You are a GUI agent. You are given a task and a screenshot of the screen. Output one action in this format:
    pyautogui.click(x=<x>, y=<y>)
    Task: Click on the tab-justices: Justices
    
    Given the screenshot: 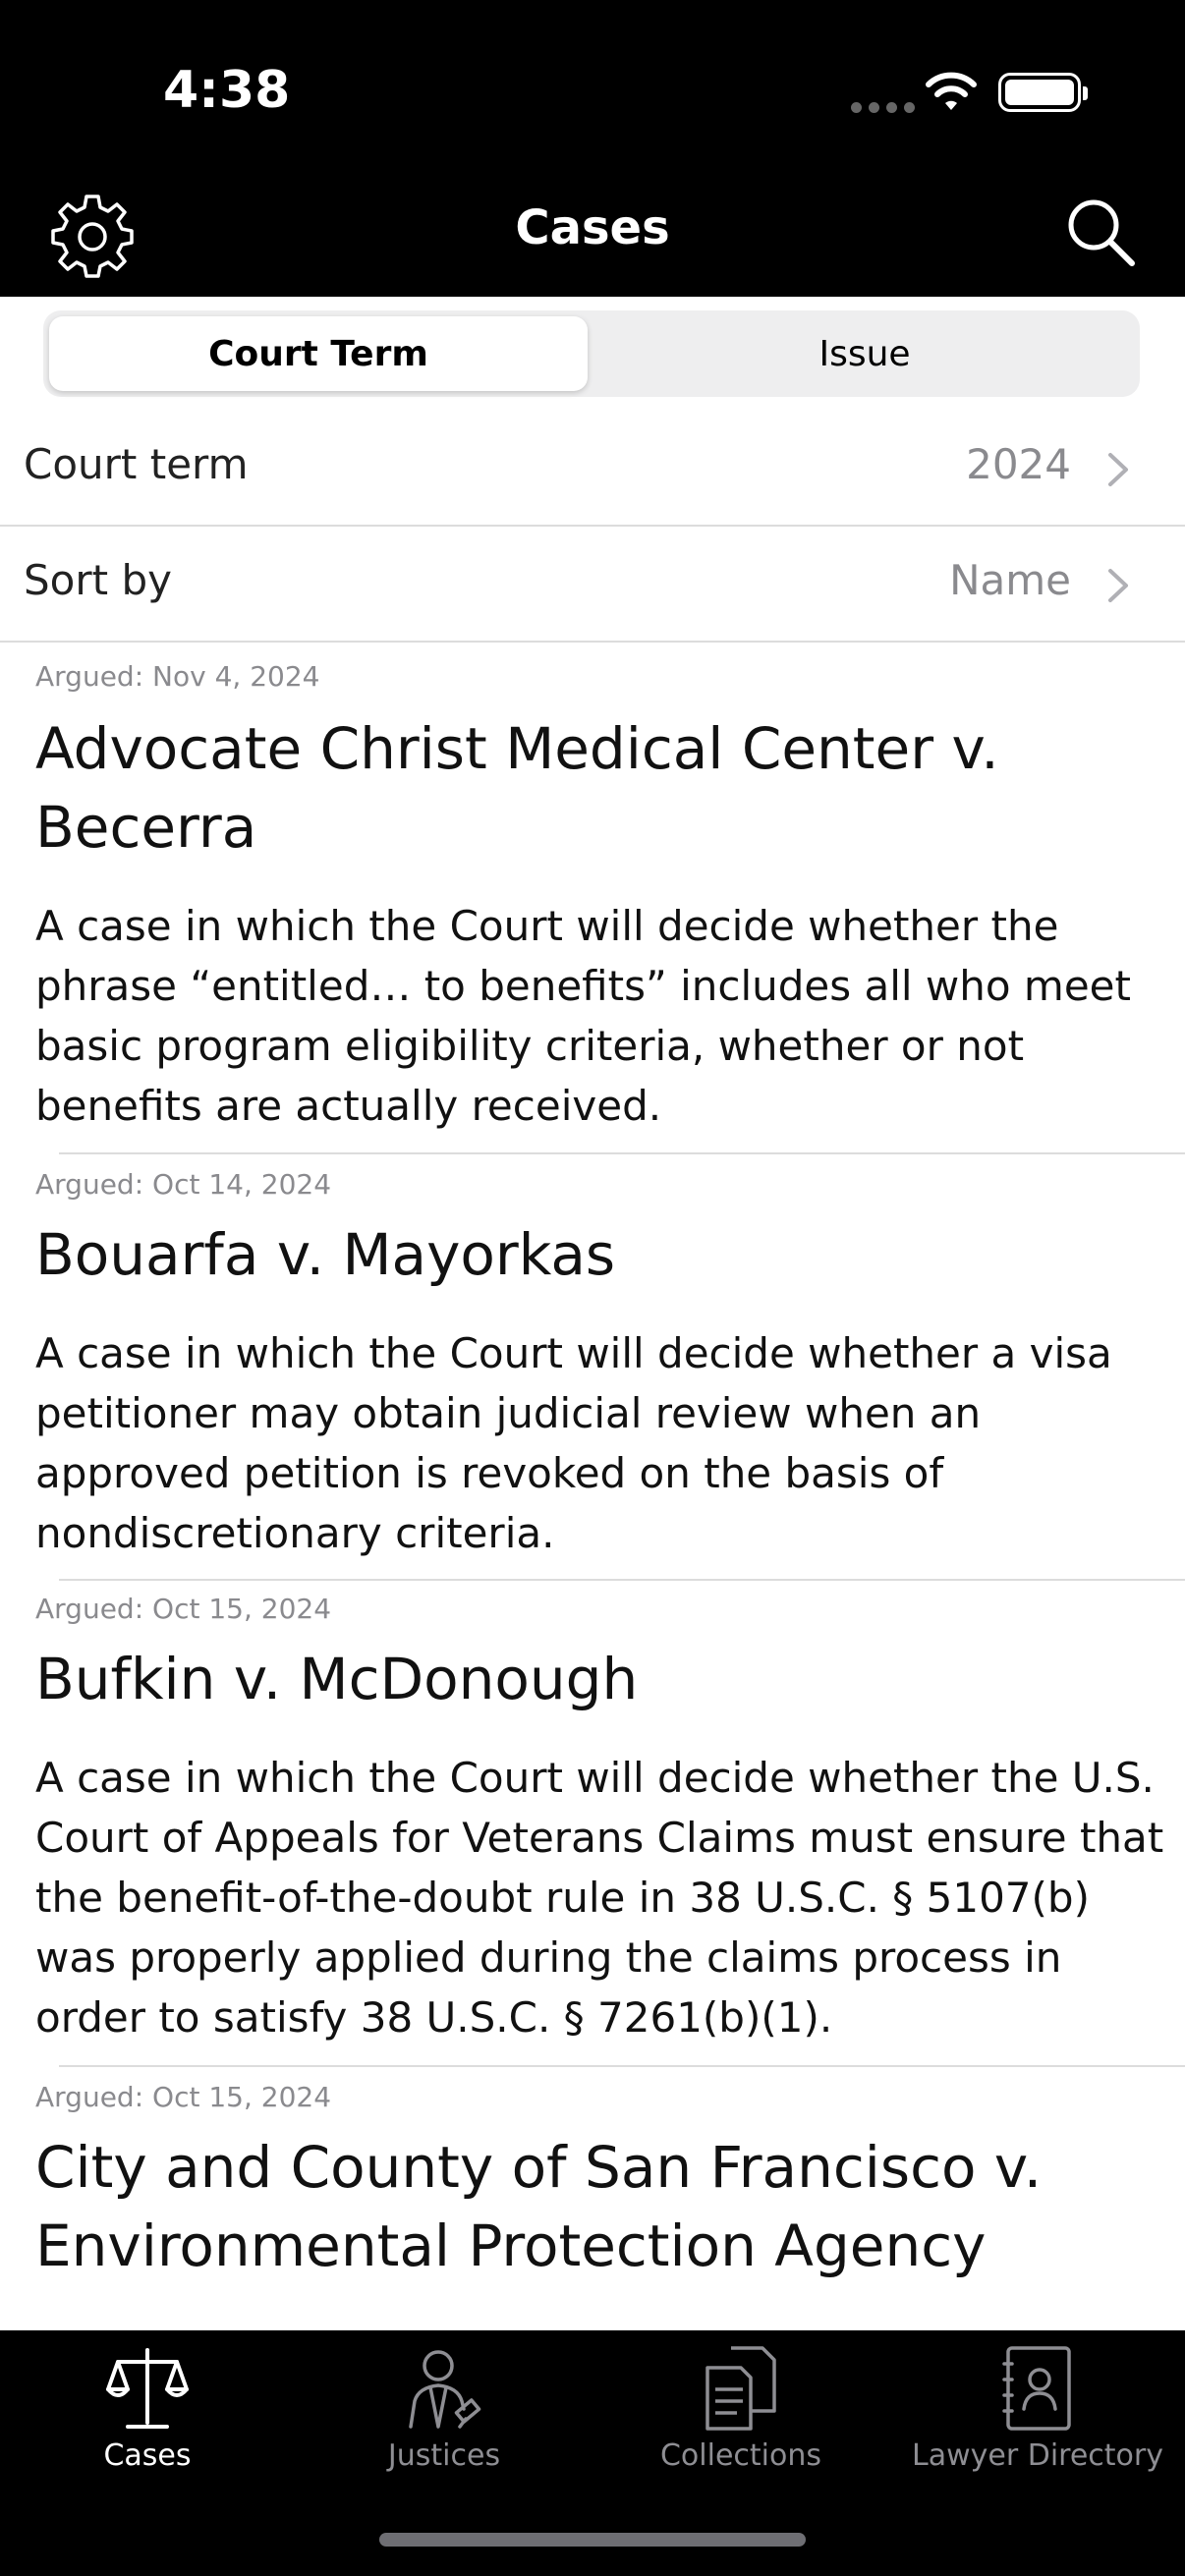 What is the action you would take?
    pyautogui.click(x=445, y=2418)
    